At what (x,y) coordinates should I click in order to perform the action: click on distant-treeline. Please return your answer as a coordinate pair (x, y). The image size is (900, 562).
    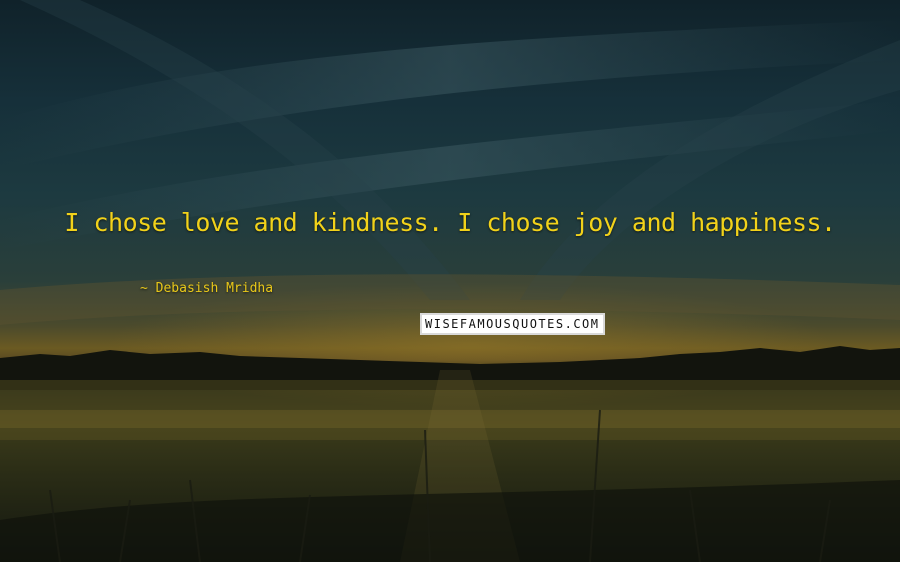
    Looking at the image, I should click on (450, 368).